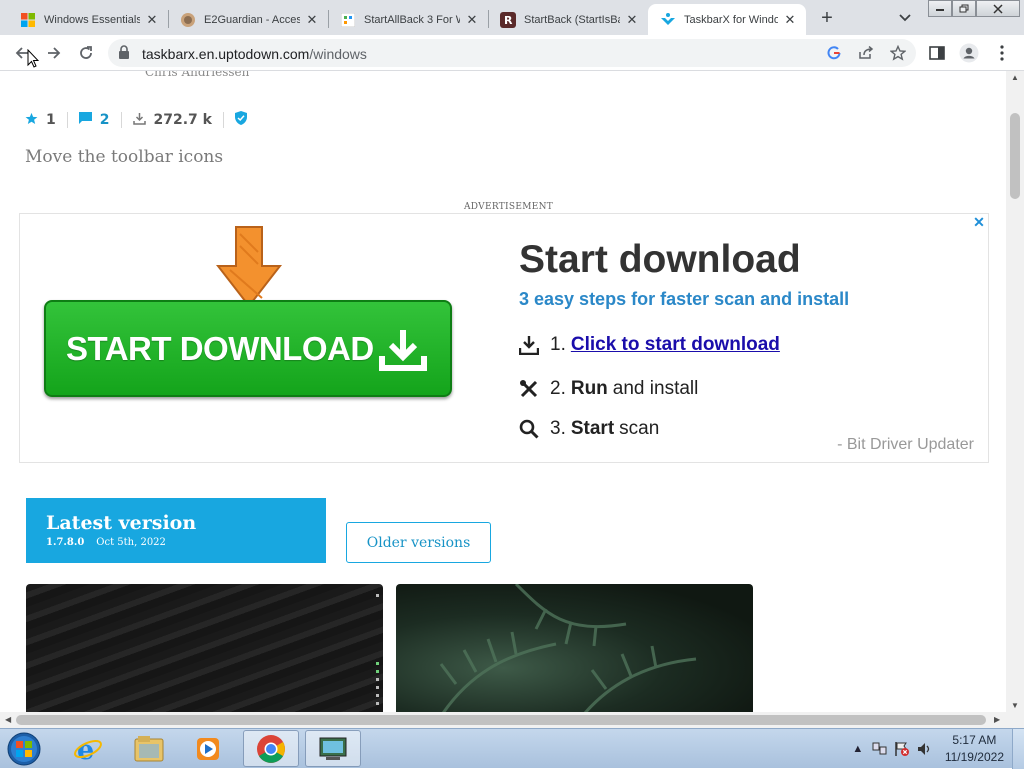  Describe the element at coordinates (1002, 53) in the screenshot. I see `menu-kebab-icon` at that location.